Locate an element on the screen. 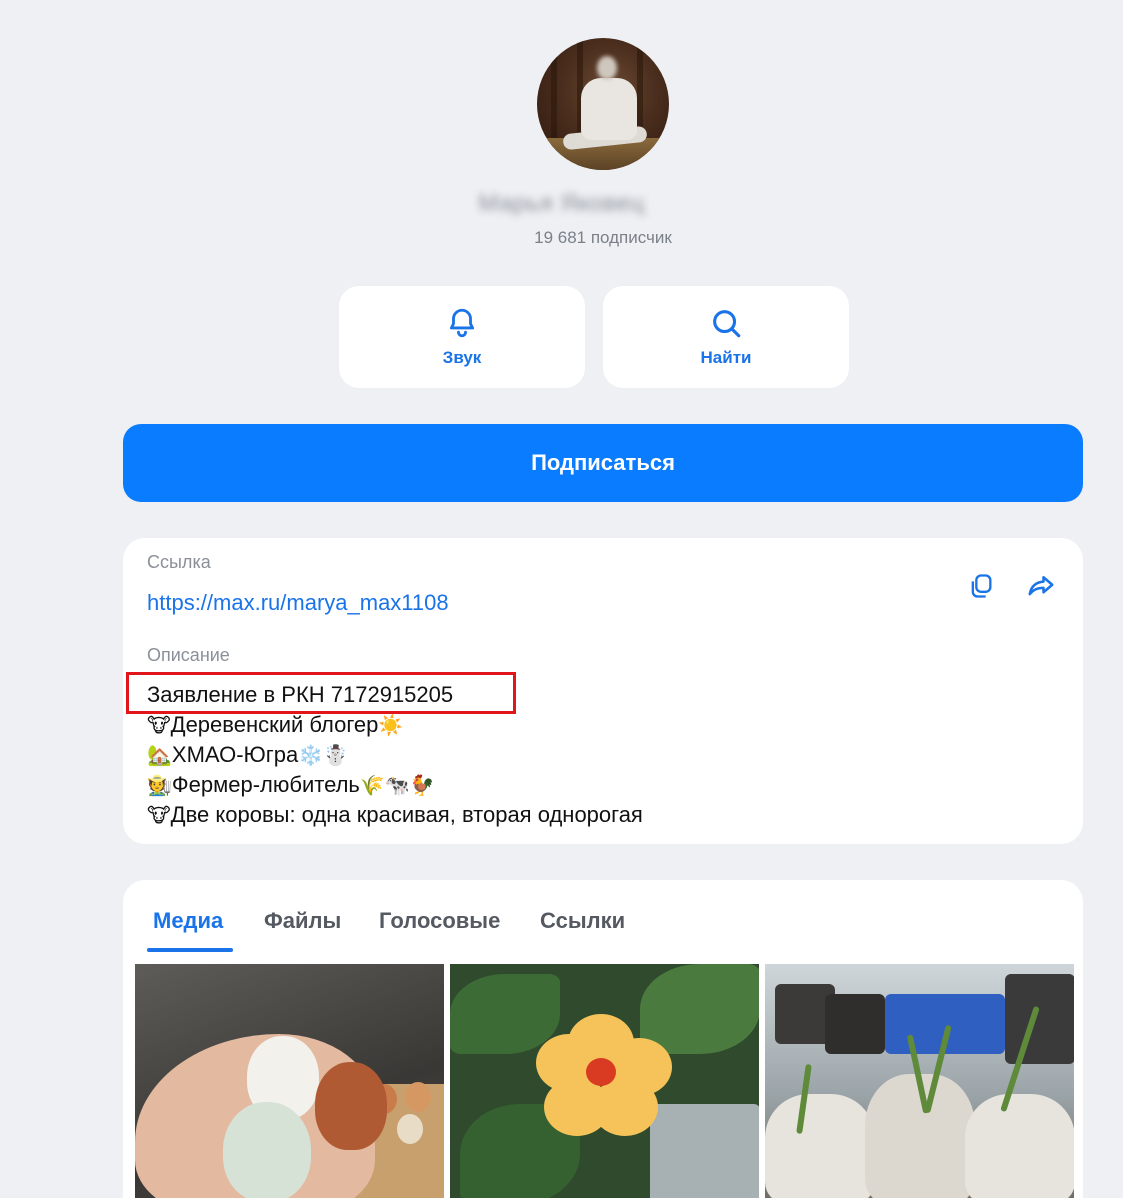  copy-icon is located at coordinates (981, 586).